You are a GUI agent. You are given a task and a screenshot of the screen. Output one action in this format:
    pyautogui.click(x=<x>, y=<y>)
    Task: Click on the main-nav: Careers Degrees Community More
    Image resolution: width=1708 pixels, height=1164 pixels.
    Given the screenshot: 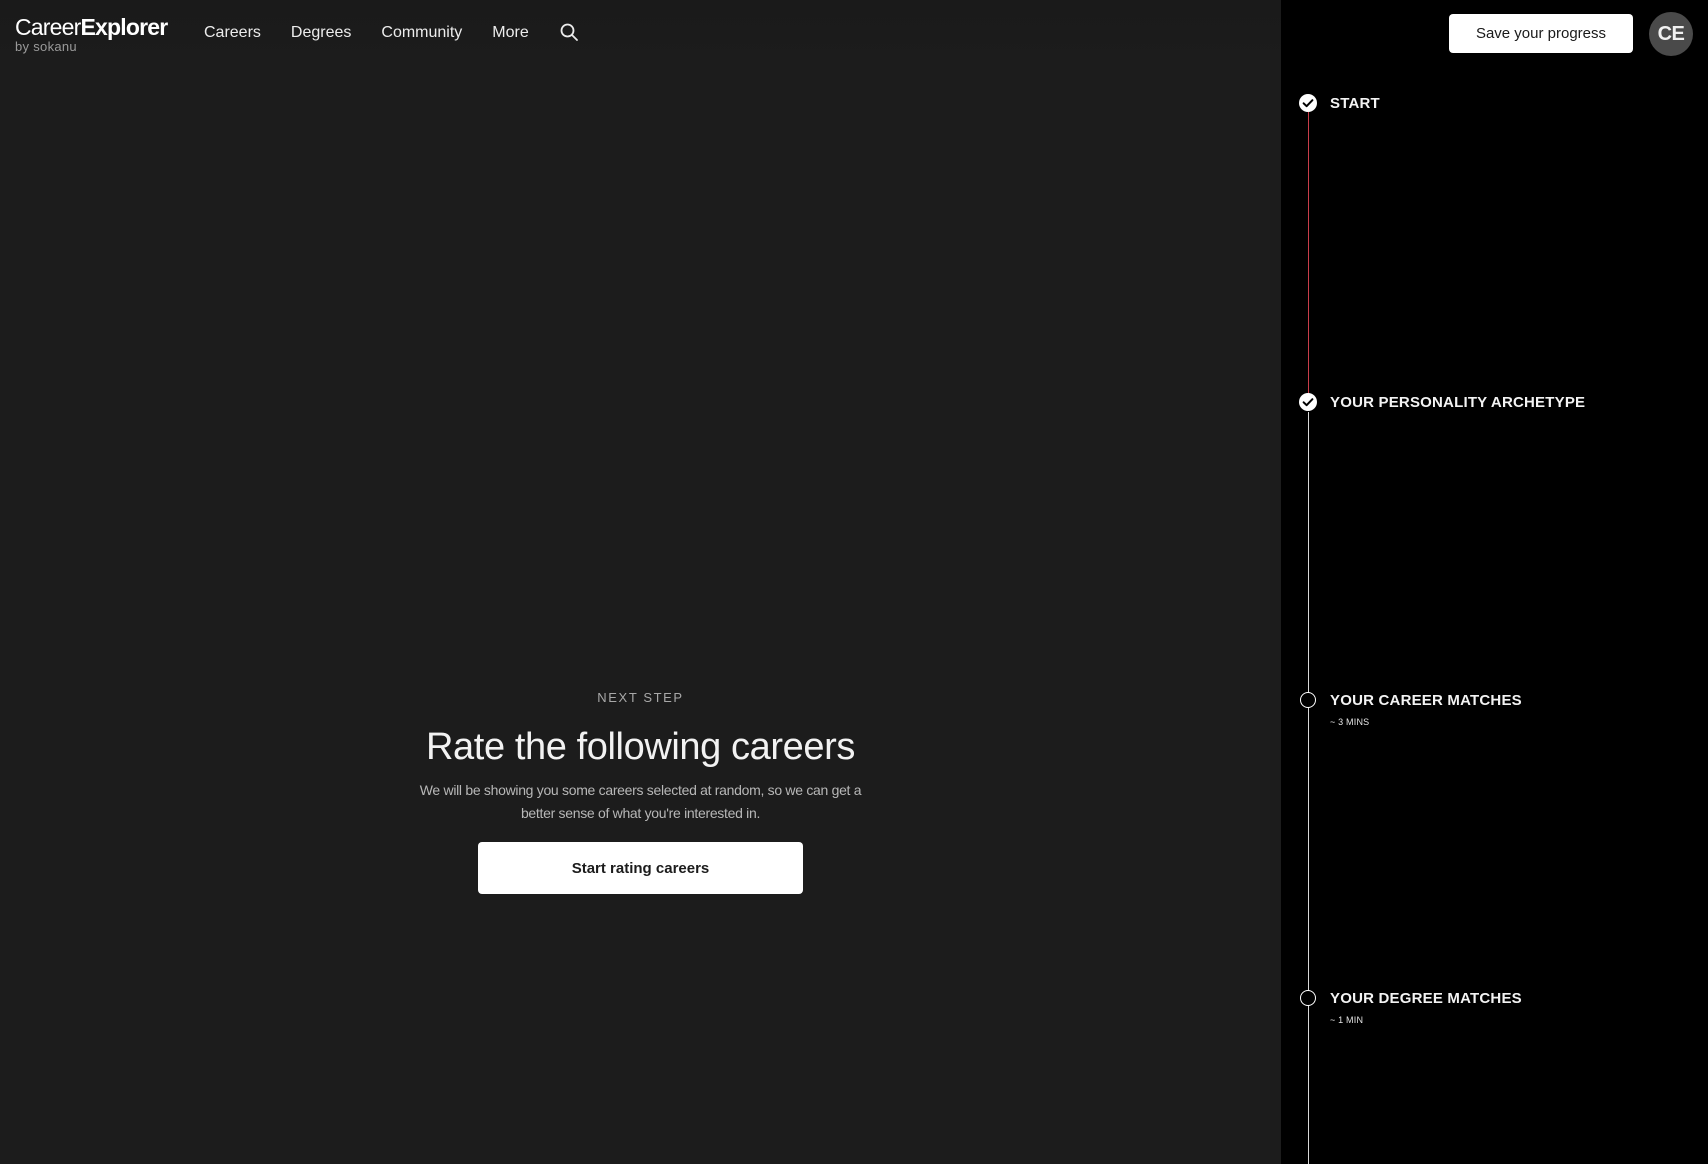 What is the action you would take?
    pyautogui.click(x=391, y=32)
    